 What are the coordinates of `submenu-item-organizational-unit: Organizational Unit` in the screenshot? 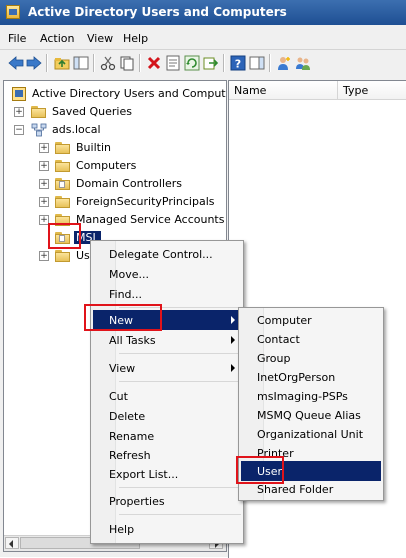 It's located at (311, 434).